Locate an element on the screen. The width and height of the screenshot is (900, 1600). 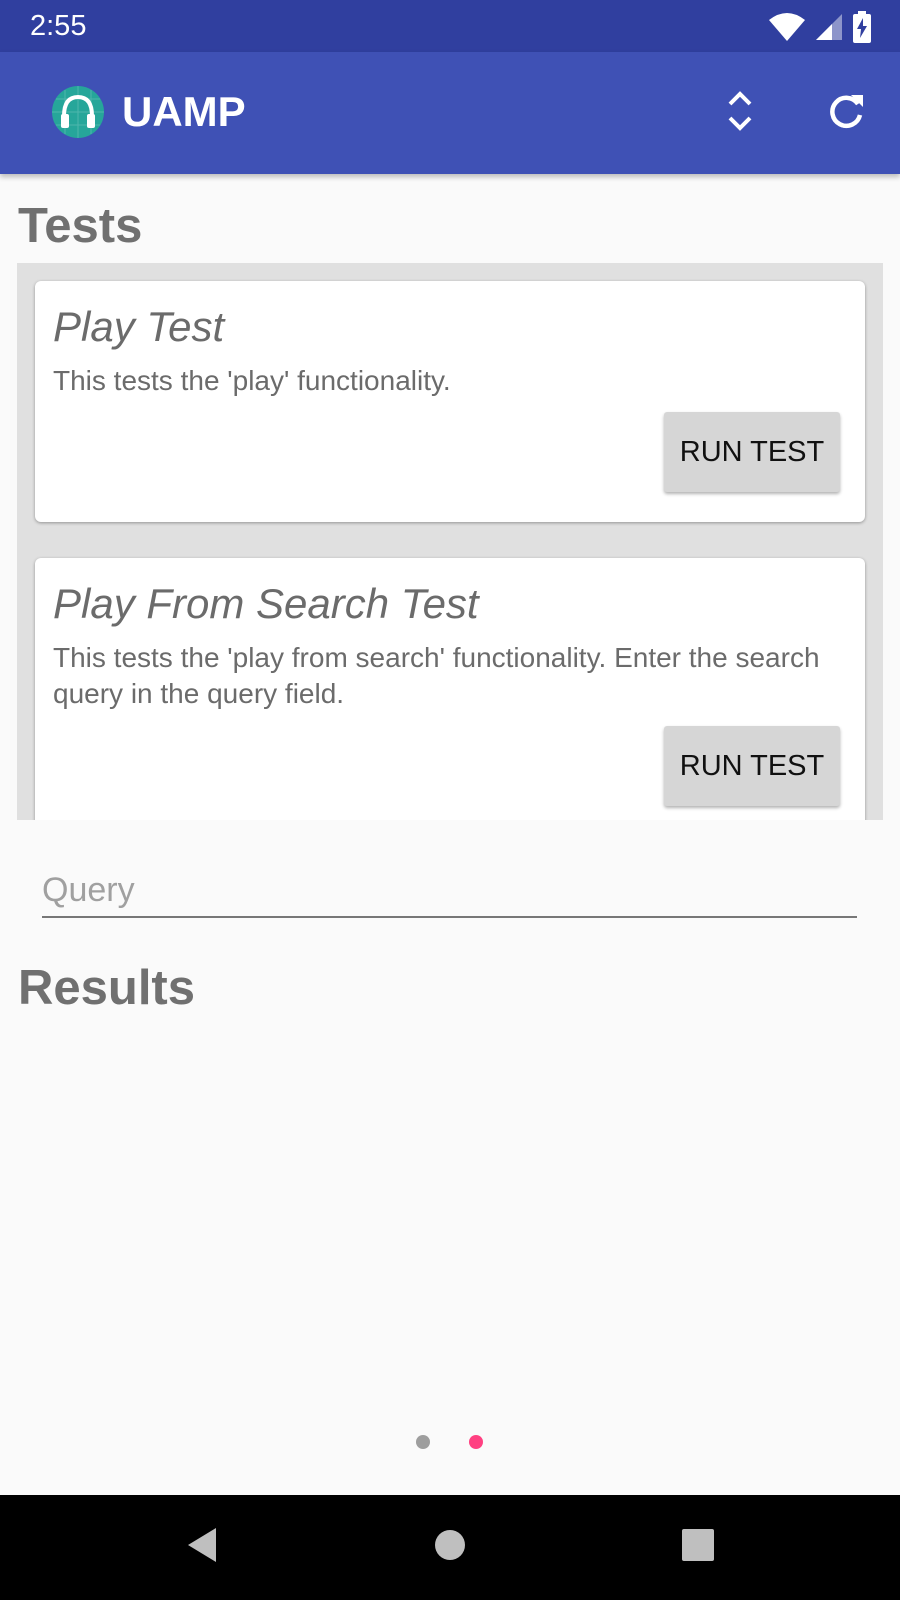
back-icon is located at coordinates (202, 1547).